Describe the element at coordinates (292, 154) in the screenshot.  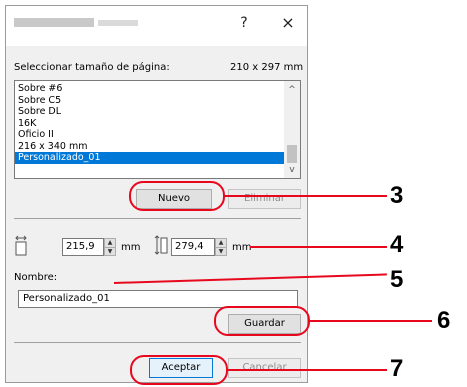
I see `scroll-thumb` at that location.